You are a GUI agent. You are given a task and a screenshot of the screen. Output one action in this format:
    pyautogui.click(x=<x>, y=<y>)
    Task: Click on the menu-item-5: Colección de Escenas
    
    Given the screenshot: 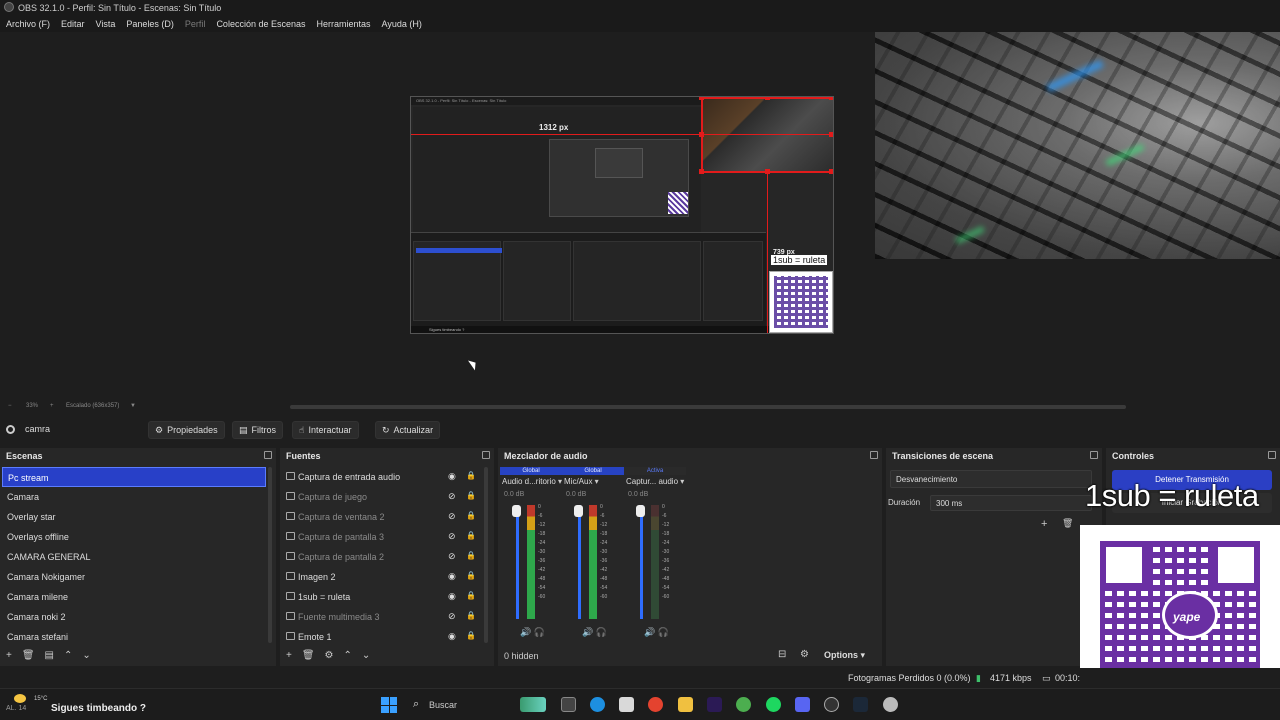 What is the action you would take?
    pyautogui.click(x=260, y=24)
    